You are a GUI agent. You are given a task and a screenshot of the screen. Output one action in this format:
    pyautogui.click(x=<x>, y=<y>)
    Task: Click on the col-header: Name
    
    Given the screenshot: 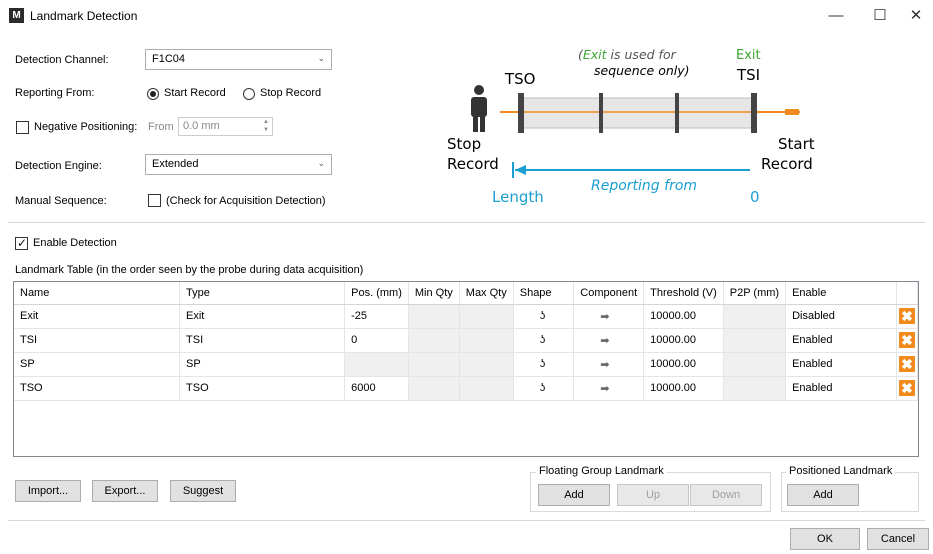 What is the action you would take?
    pyautogui.click(x=97, y=293)
    